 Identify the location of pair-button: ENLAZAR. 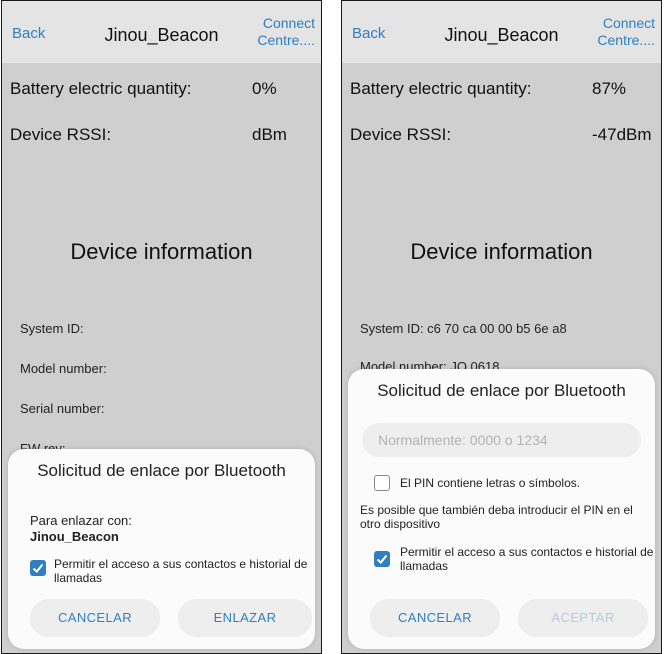
(245, 618).